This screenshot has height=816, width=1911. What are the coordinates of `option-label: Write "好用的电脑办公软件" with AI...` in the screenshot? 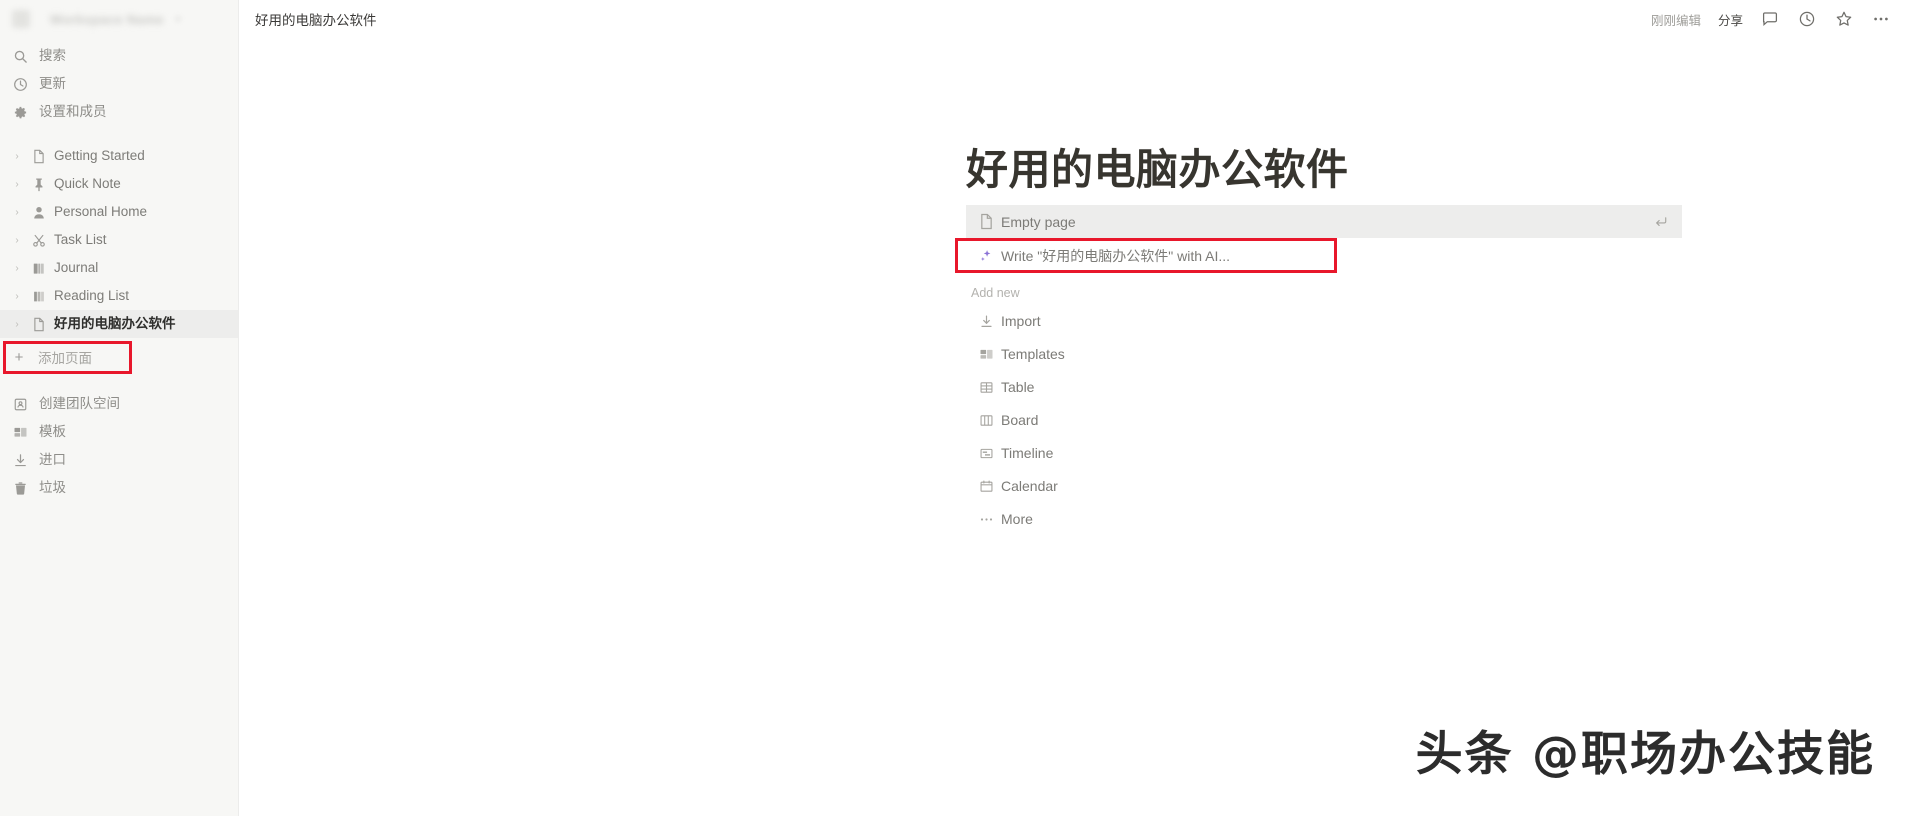 It's located at (1116, 255).